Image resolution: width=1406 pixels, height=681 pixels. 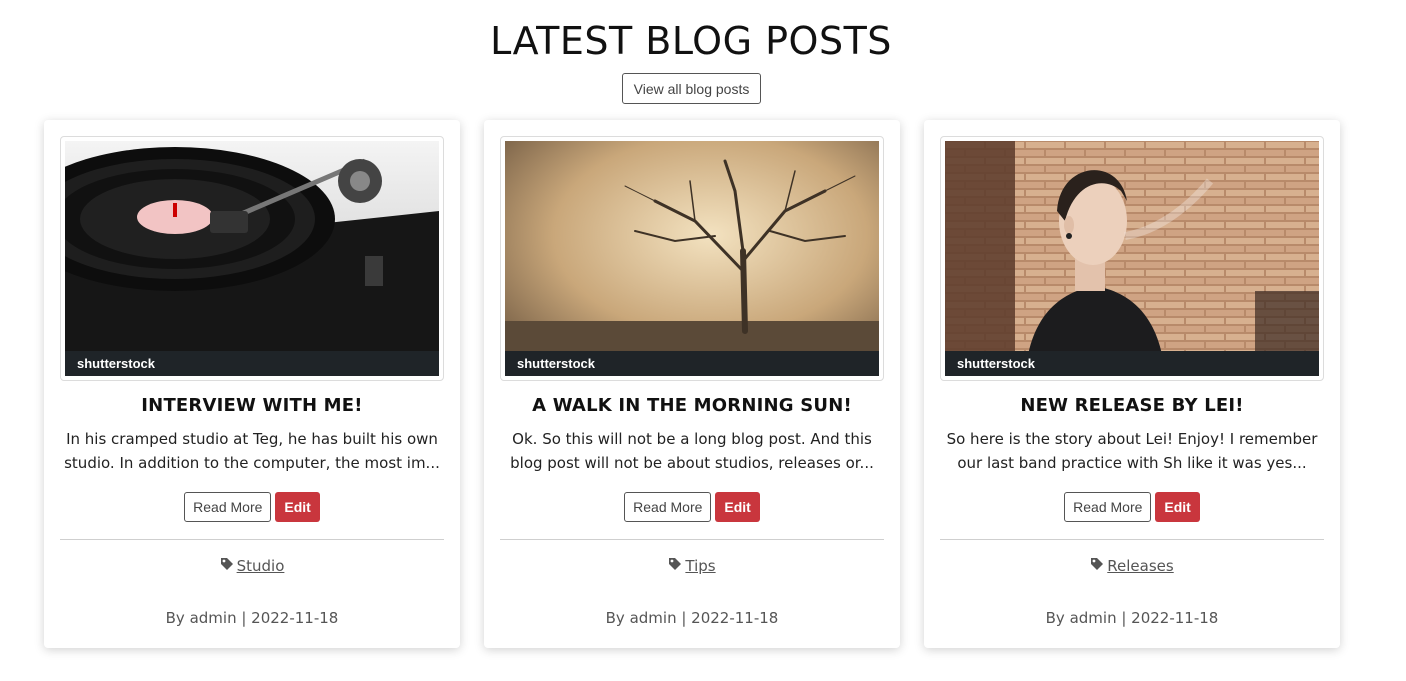 What do you see at coordinates (692, 405) in the screenshot?
I see `post-title: A WALK IN THE MORNING SUN!` at bounding box center [692, 405].